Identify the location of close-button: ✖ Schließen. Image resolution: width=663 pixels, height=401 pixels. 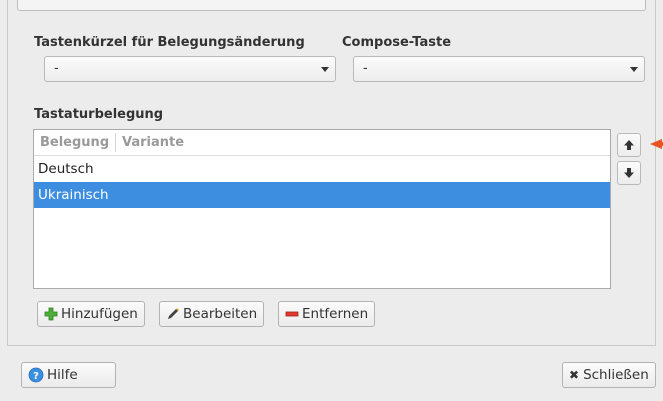
(609, 375).